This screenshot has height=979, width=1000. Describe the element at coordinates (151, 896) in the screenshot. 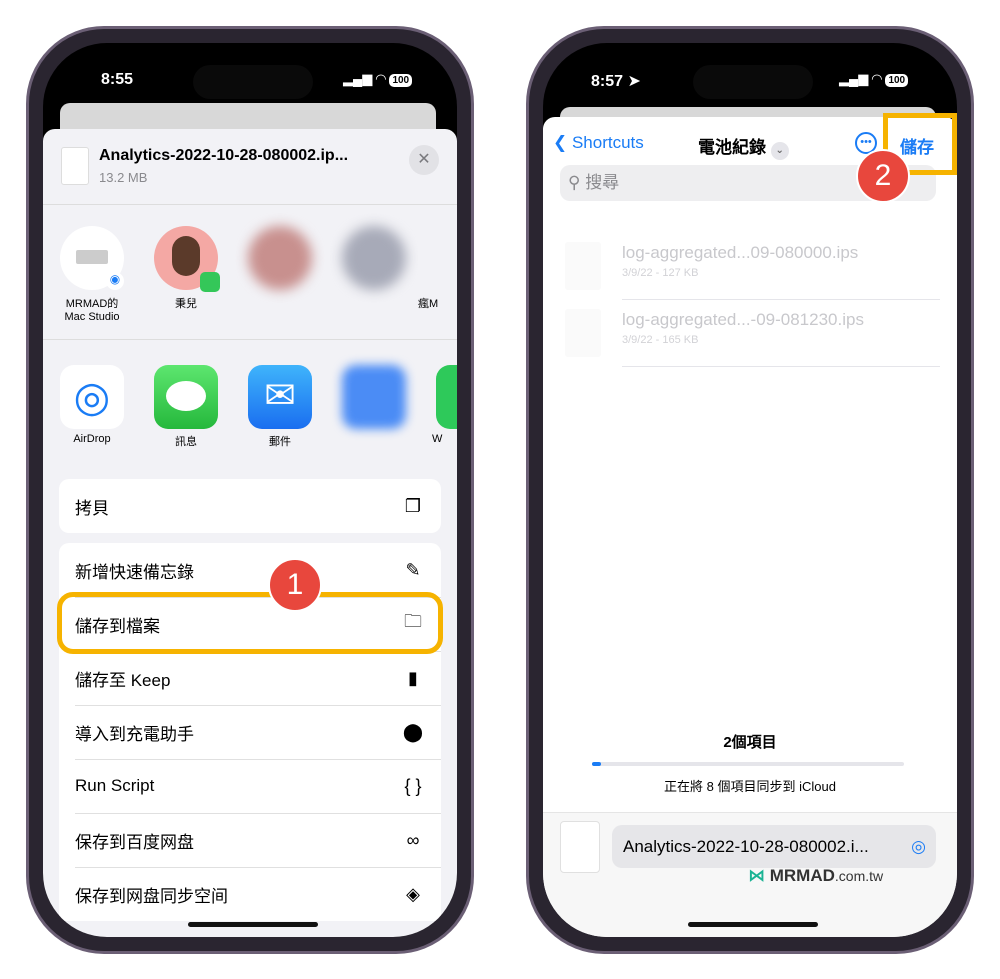

I see `action-label: 保存到网盘同步空间` at that location.